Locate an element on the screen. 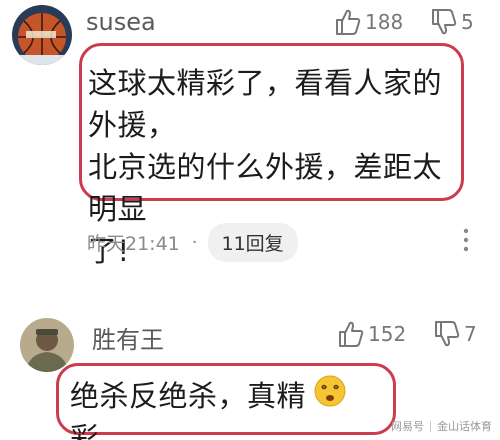  comment-username: 胜有王 is located at coordinates (128, 337).